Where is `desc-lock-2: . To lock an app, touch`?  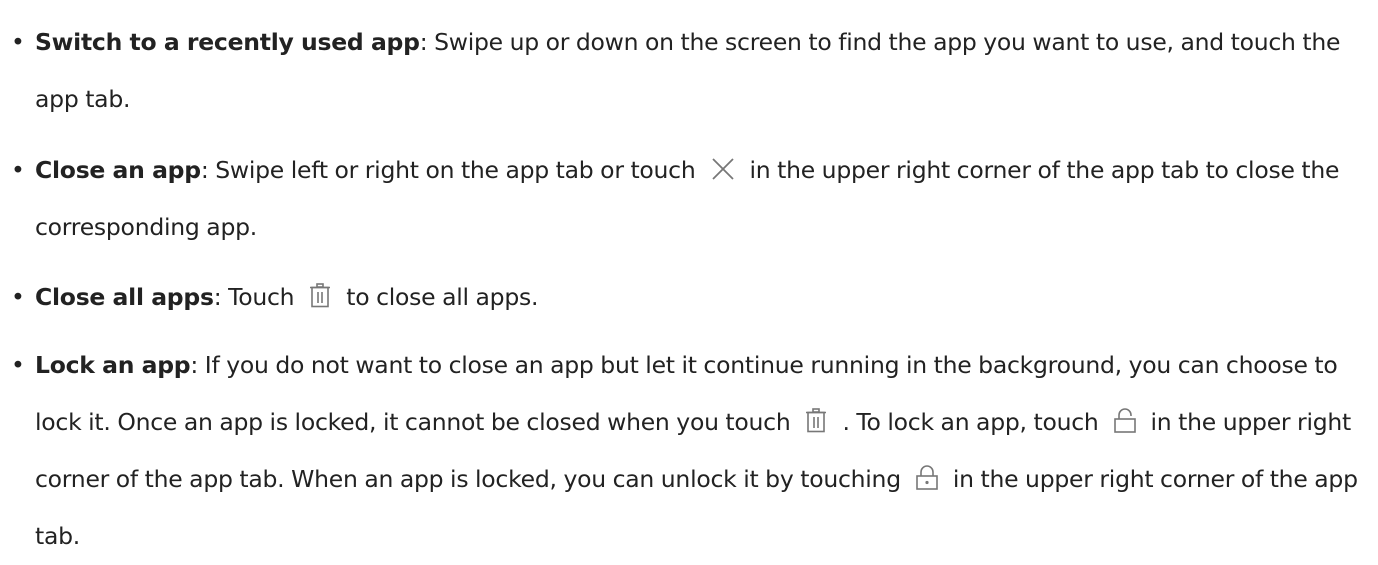 desc-lock-2: . To lock an app, touch is located at coordinates (970, 422).